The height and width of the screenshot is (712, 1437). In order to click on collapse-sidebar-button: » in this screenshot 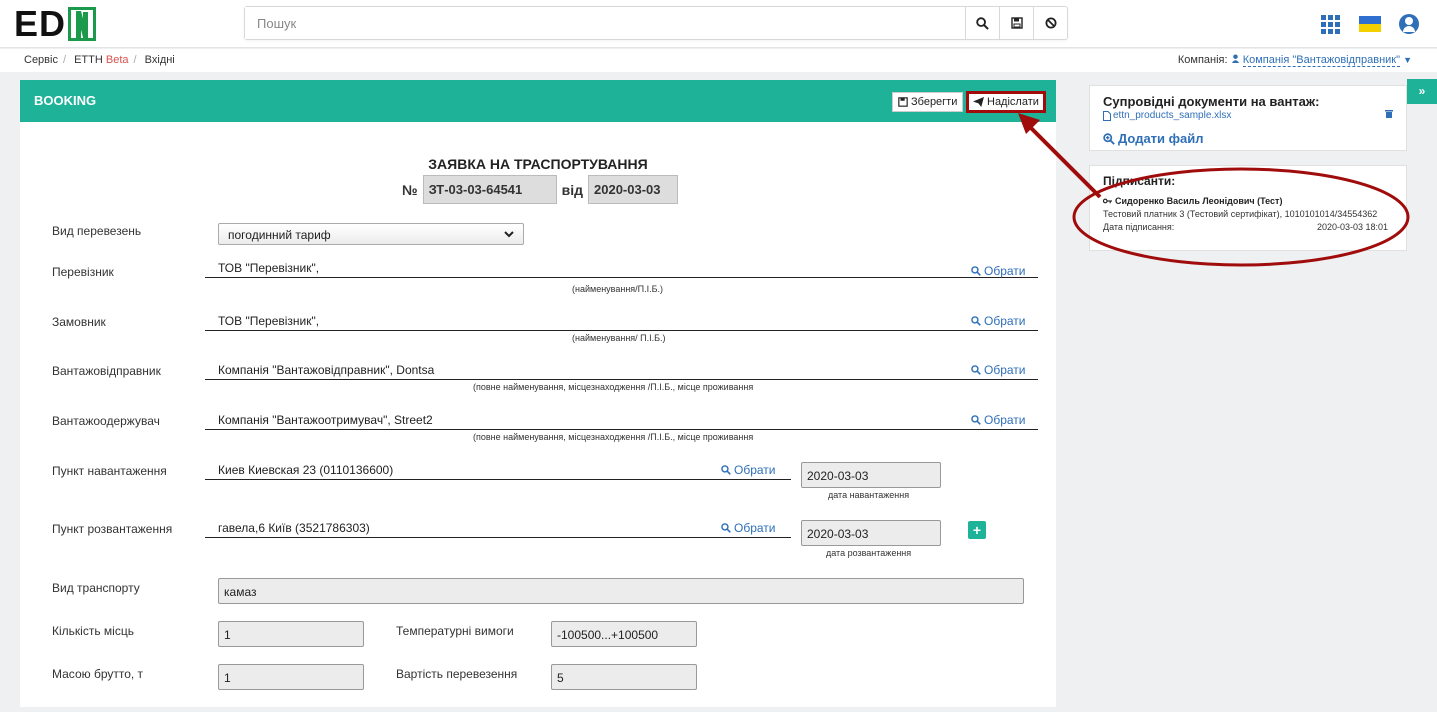, I will do `click(1422, 91)`.